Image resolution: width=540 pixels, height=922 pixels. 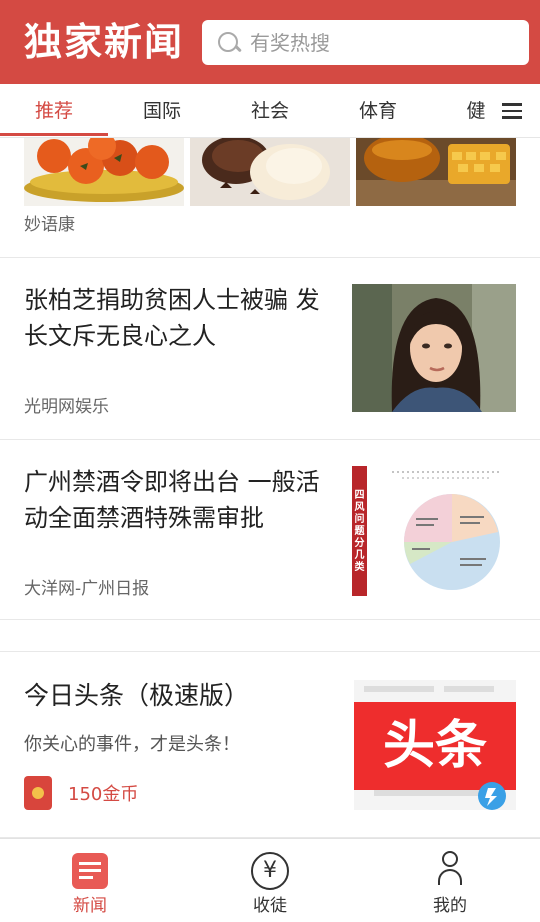 I want to click on portrait-photo, so click(x=434, y=348).